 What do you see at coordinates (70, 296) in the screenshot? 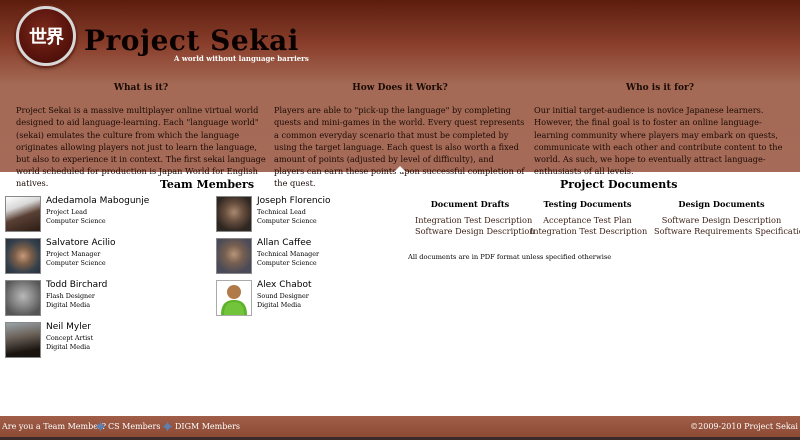
I see `member-role: Flash Designer` at bounding box center [70, 296].